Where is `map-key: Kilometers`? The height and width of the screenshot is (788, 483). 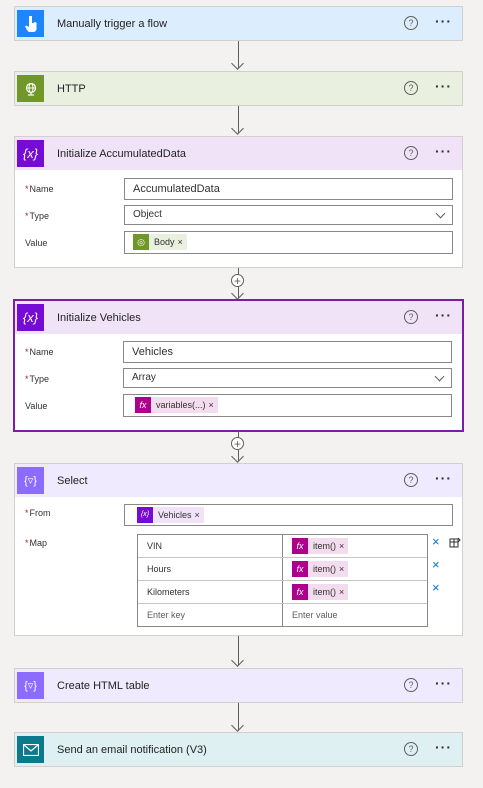
map-key: Kilometers is located at coordinates (210, 592).